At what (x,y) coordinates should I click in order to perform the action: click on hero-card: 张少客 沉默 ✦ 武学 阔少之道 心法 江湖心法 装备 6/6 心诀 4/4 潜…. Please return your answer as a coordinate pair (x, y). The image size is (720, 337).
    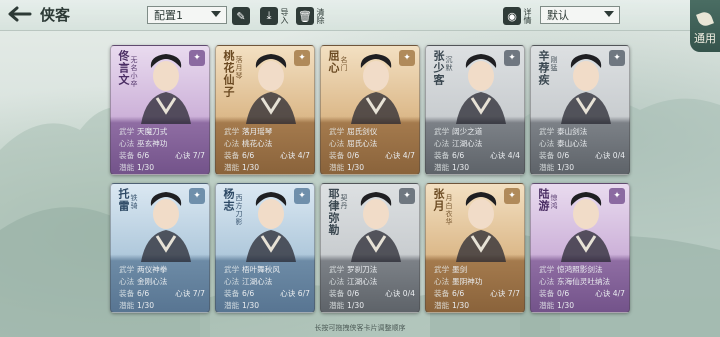
    Looking at the image, I should click on (475, 110).